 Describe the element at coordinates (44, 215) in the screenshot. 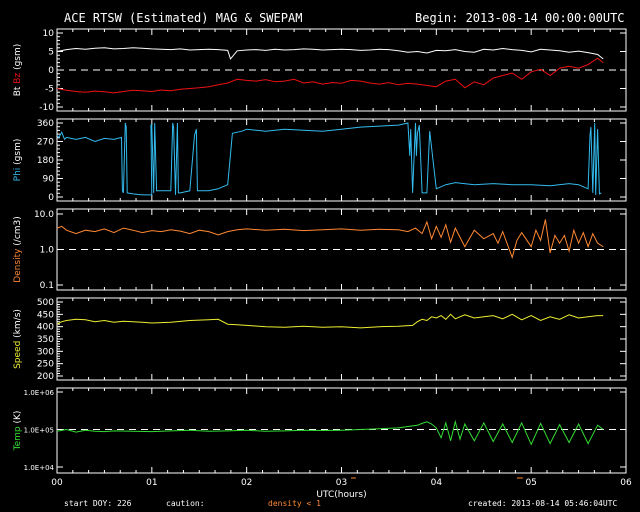

I see `ytick-label-density: 10.0` at that location.